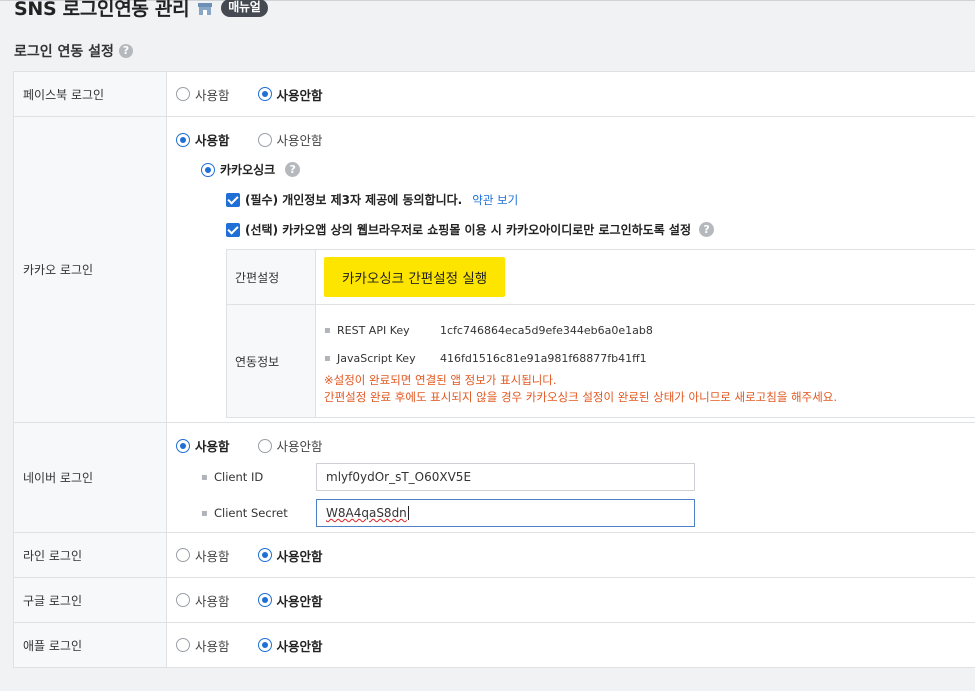 This screenshot has width=975, height=691. I want to click on client-secret-value: W8A4qaS8dn, so click(366, 513).